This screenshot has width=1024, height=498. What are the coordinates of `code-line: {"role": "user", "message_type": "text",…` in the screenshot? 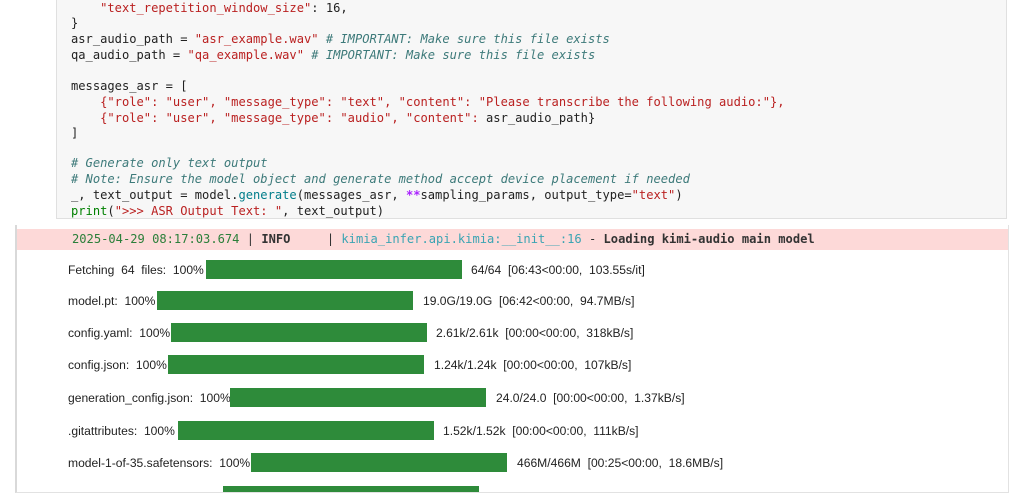 It's located at (428, 102).